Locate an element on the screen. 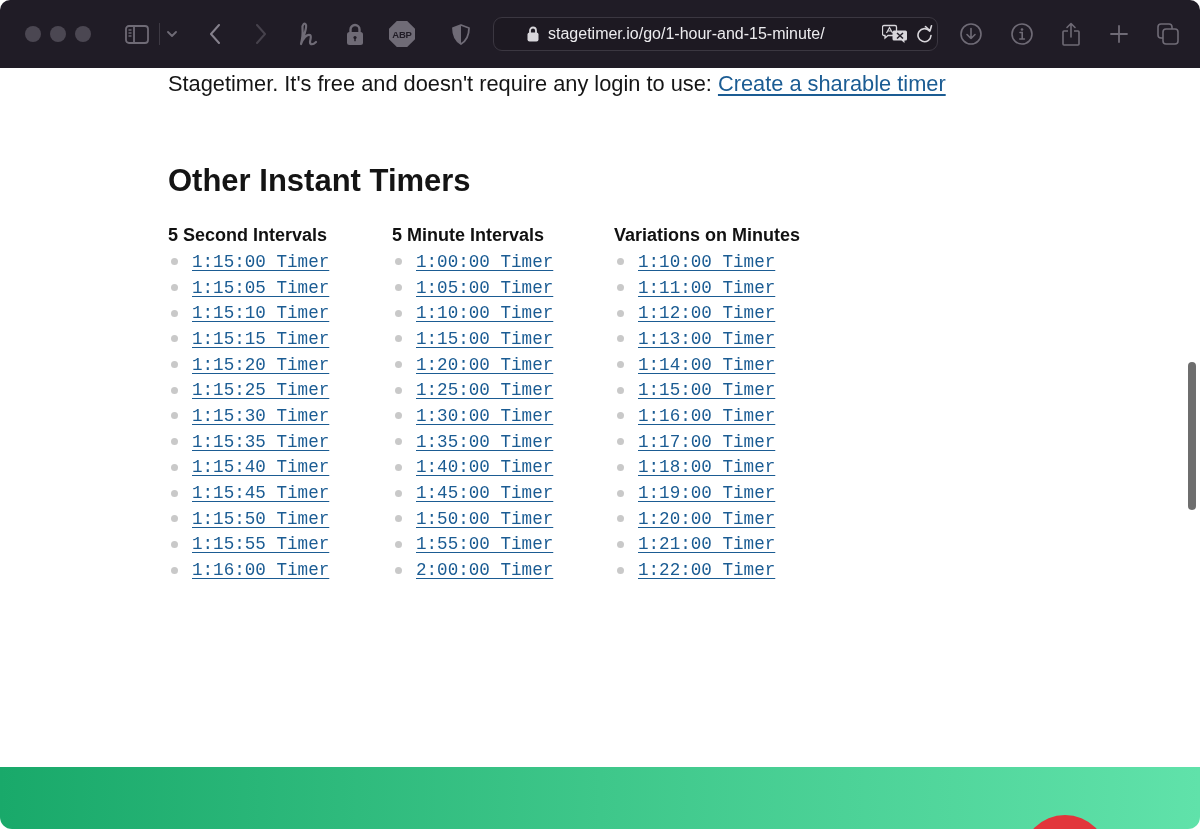  timer-link: 1:15:35 Timer is located at coordinates (261, 441).